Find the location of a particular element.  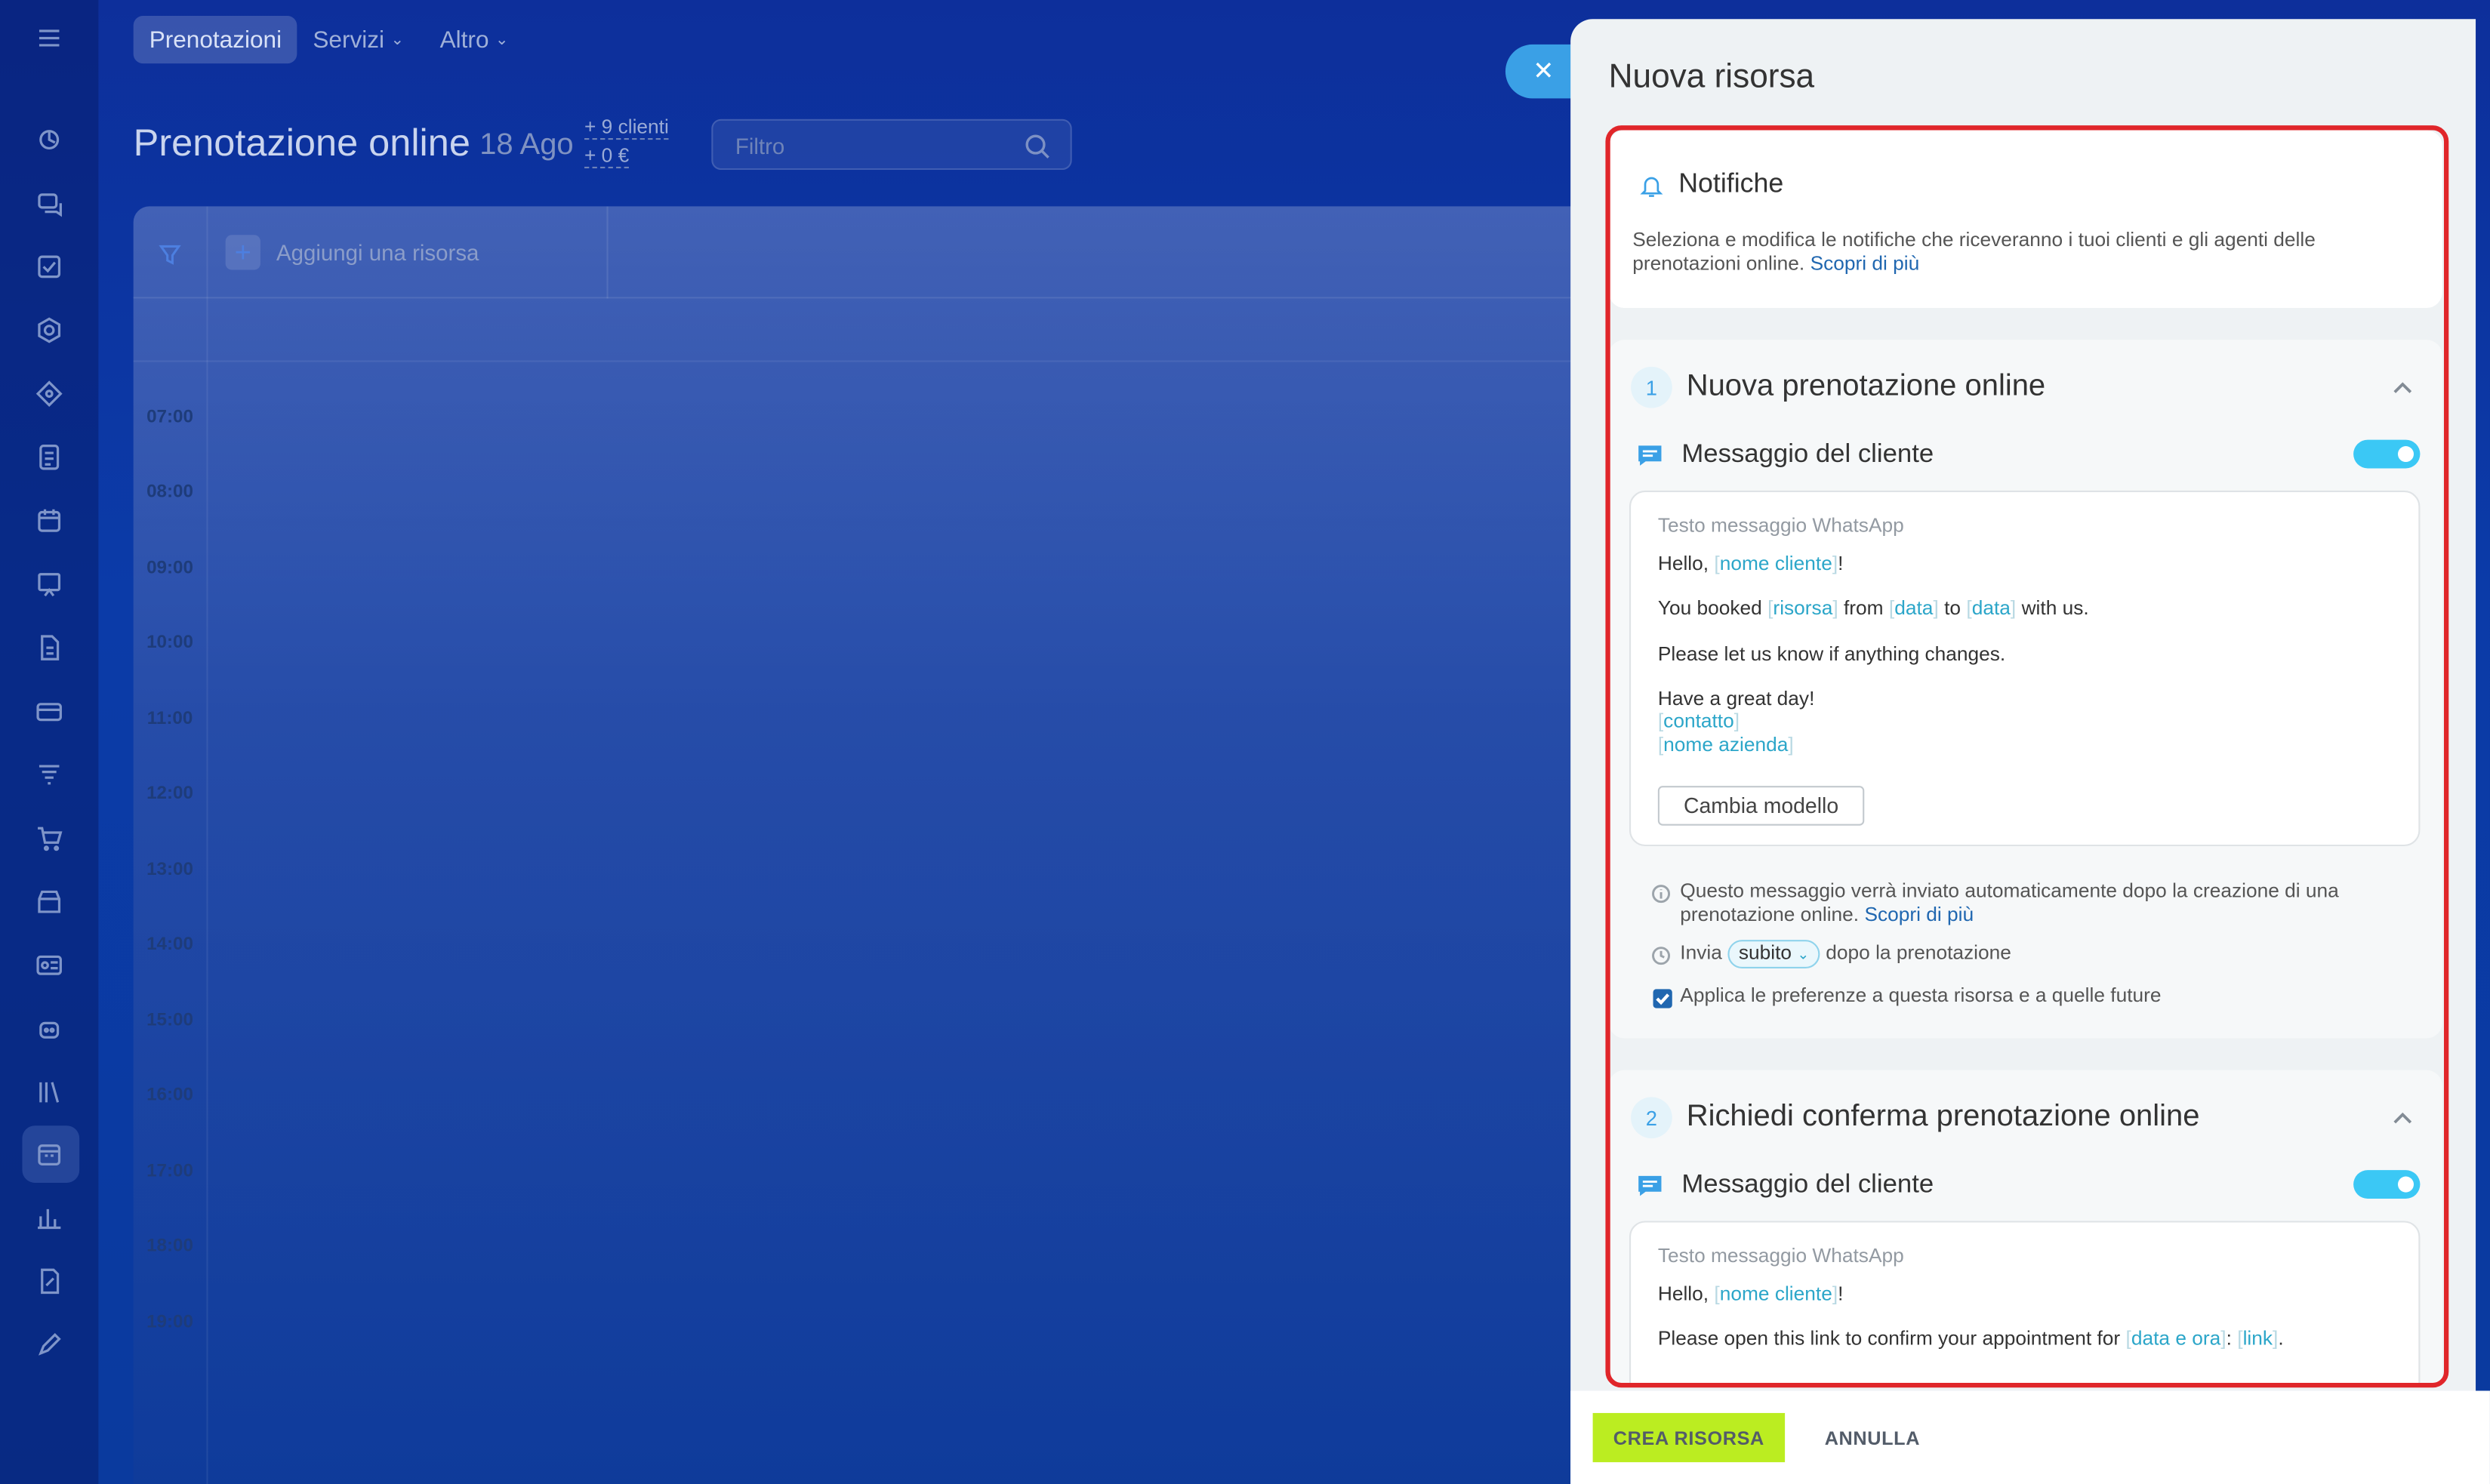

tab-label: Servizi is located at coordinates (349, 40).